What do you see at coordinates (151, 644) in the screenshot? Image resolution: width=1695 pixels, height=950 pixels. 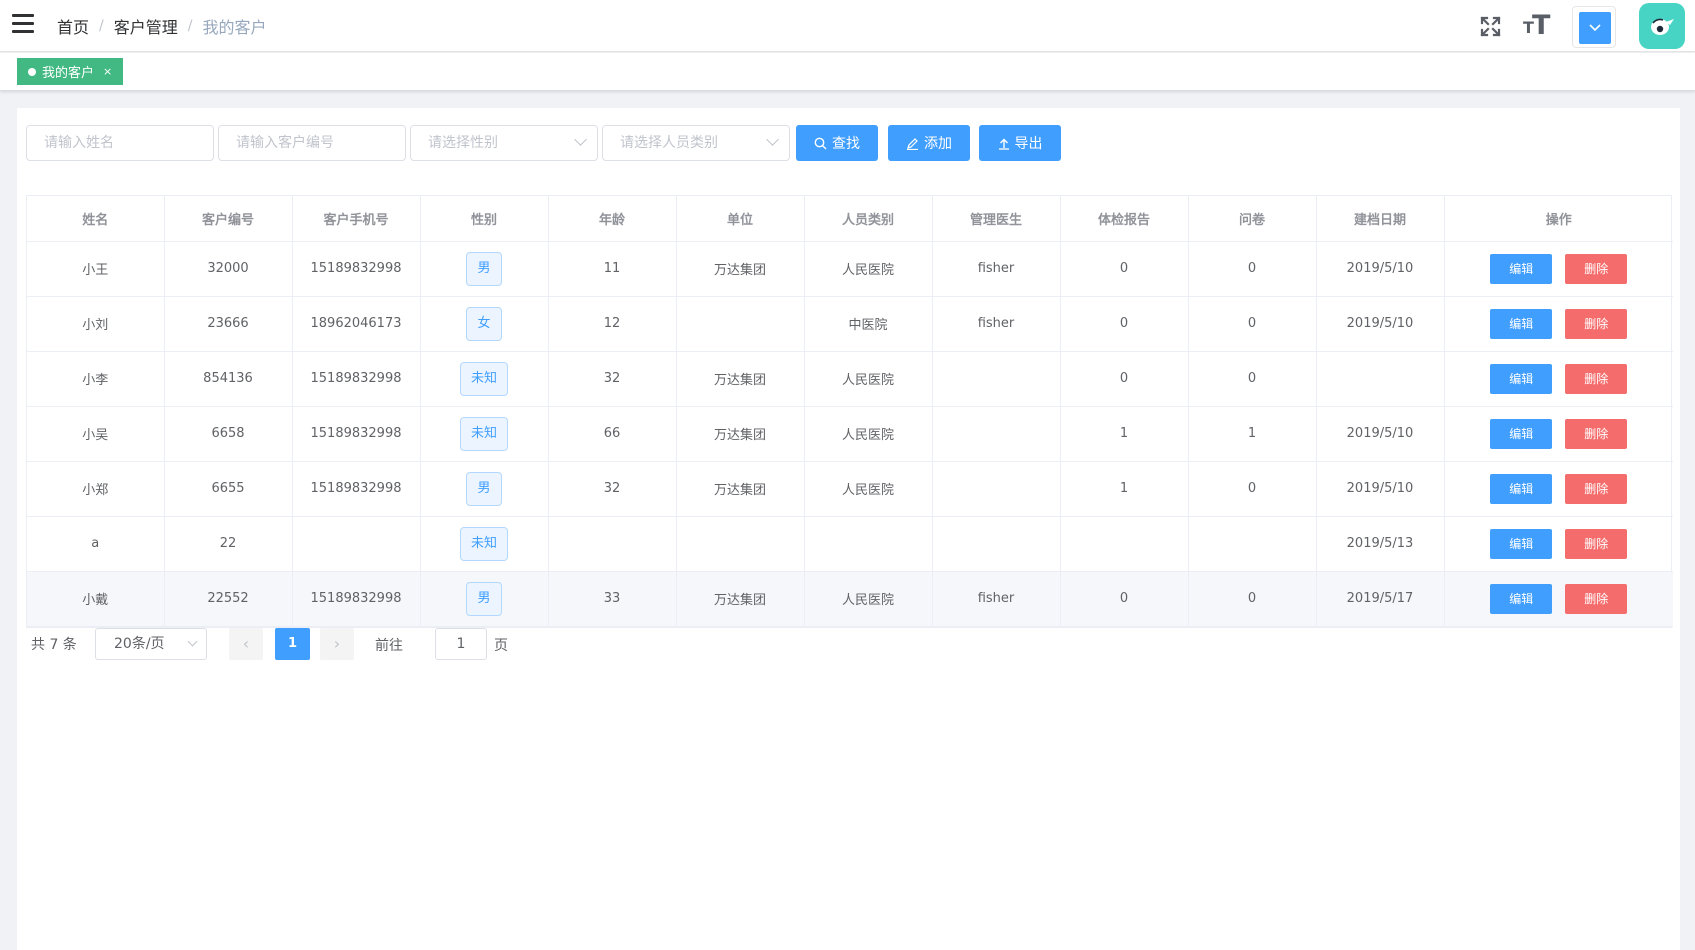 I see `page-size-select: 20条/页` at bounding box center [151, 644].